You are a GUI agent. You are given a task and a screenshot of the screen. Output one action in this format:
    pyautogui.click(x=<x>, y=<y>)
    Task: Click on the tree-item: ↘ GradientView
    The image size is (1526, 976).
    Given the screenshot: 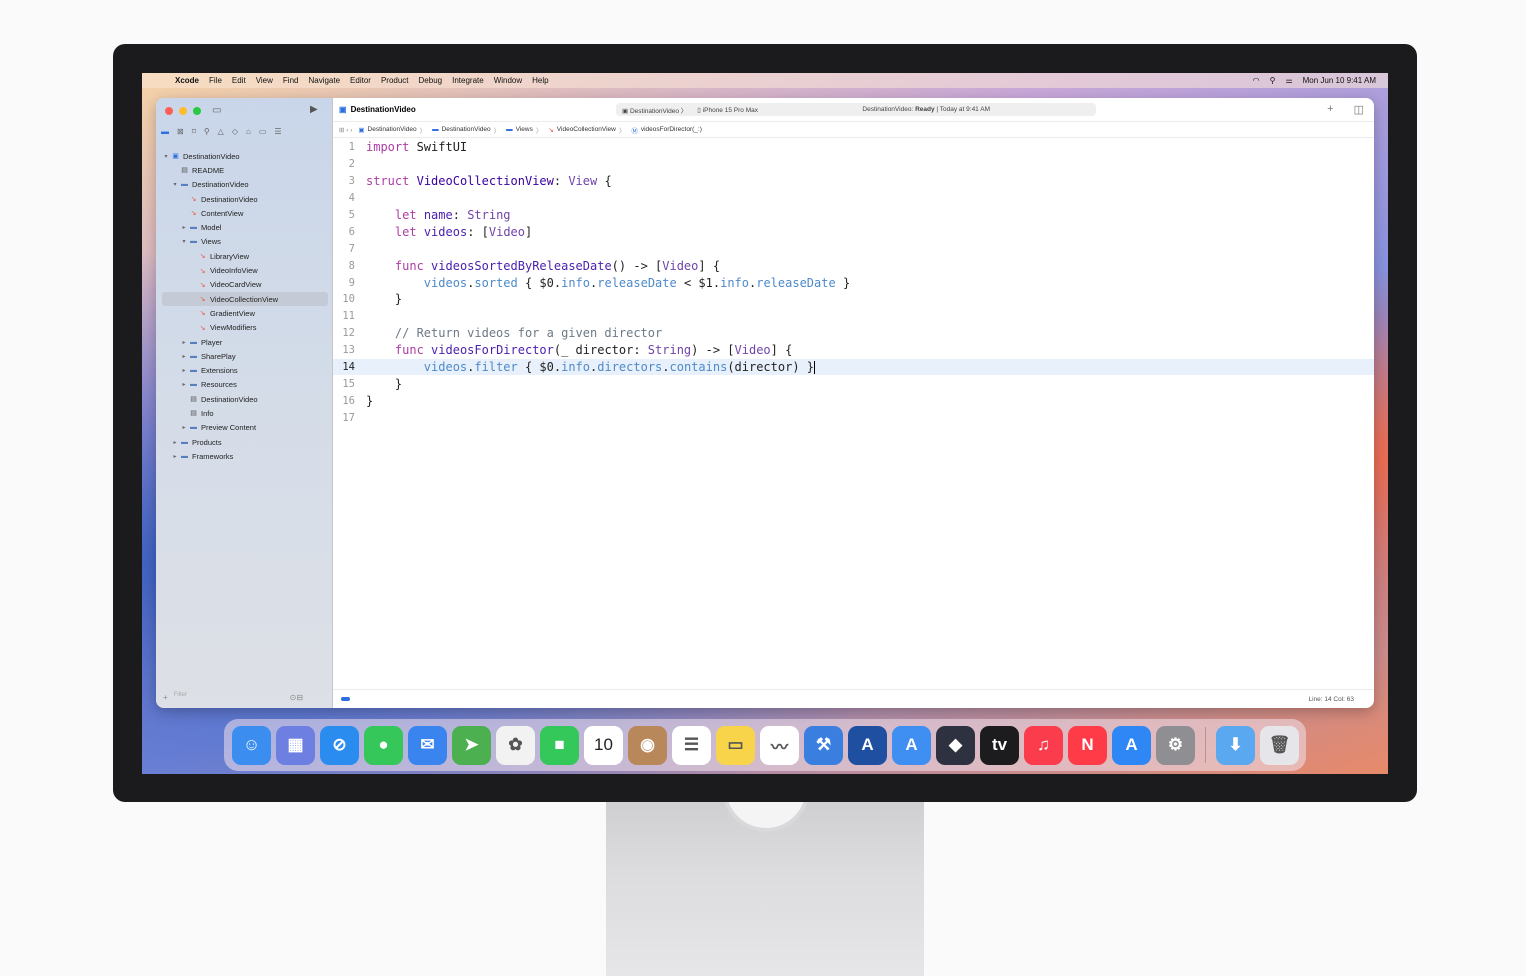 What is the action you would take?
    pyautogui.click(x=245, y=313)
    